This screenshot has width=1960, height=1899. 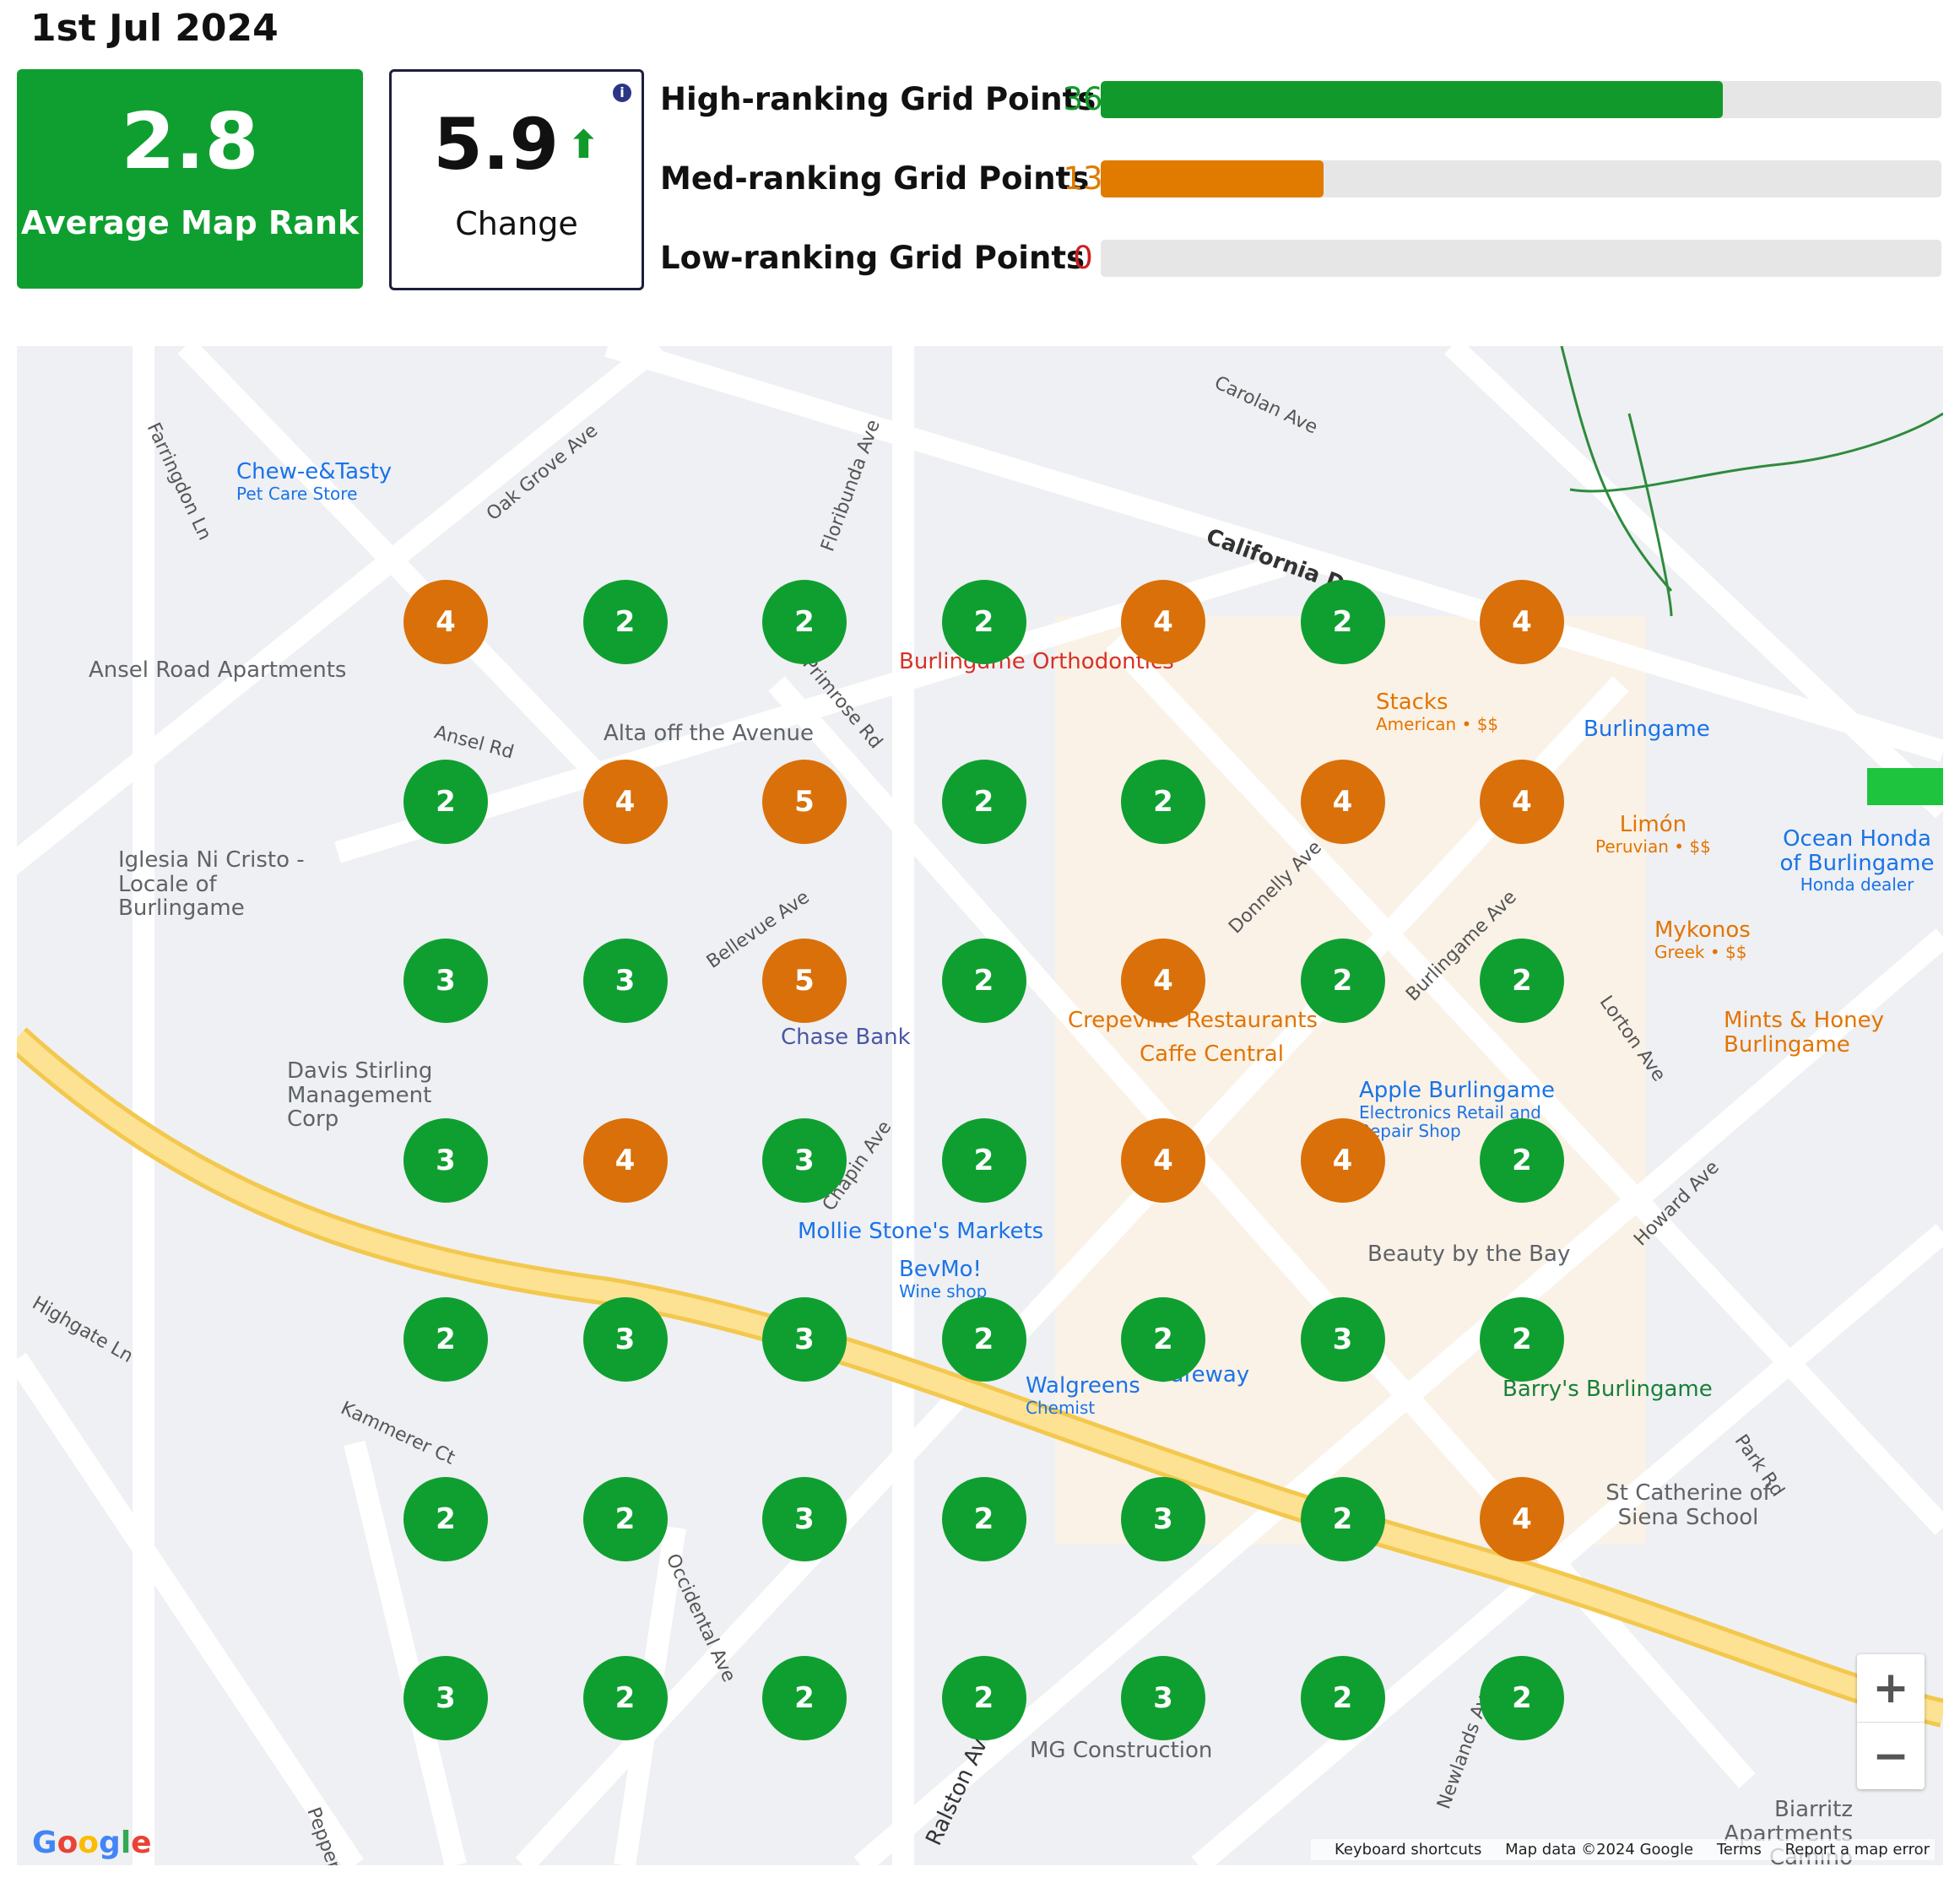 What do you see at coordinates (805, 1698) in the screenshot?
I see `grid-point-r7c3: 2` at bounding box center [805, 1698].